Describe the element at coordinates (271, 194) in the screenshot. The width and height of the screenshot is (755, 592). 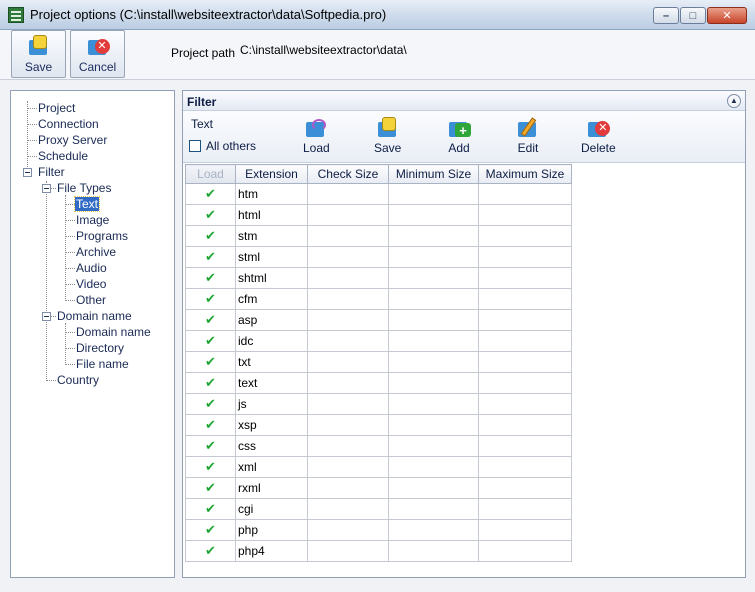
I see `extension-cell: htm` at that location.